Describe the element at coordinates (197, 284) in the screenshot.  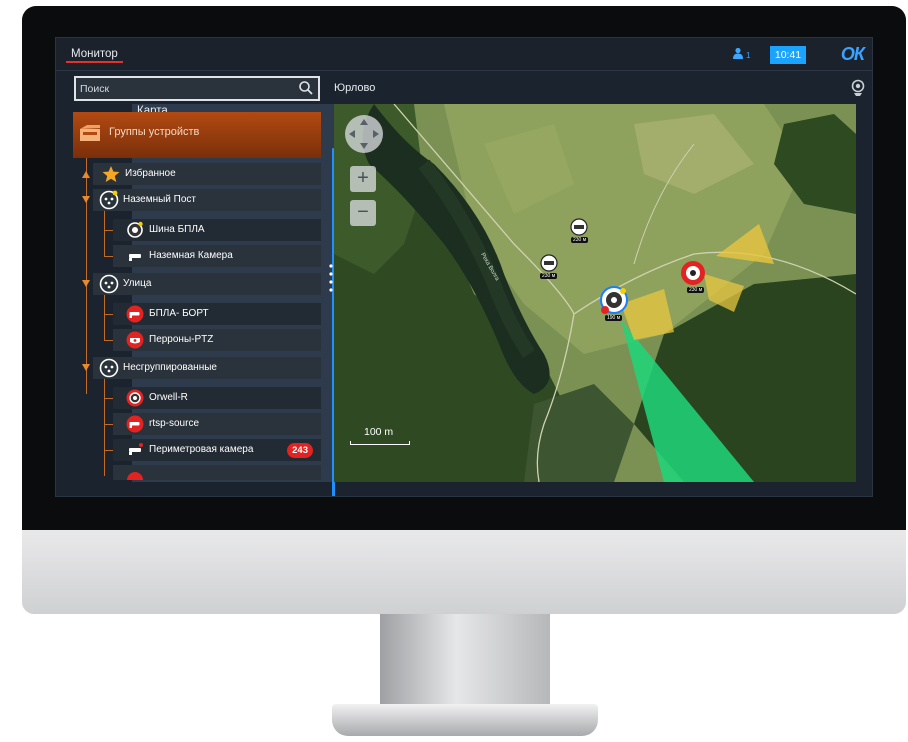
I see `tree-item-street: Улица` at that location.